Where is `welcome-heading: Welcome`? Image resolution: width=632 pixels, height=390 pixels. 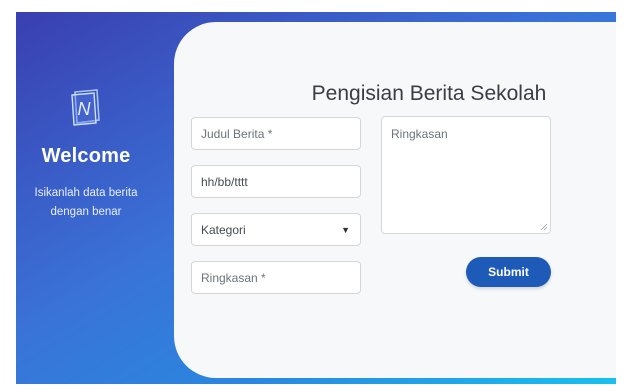
welcome-heading: Welcome is located at coordinates (86, 156).